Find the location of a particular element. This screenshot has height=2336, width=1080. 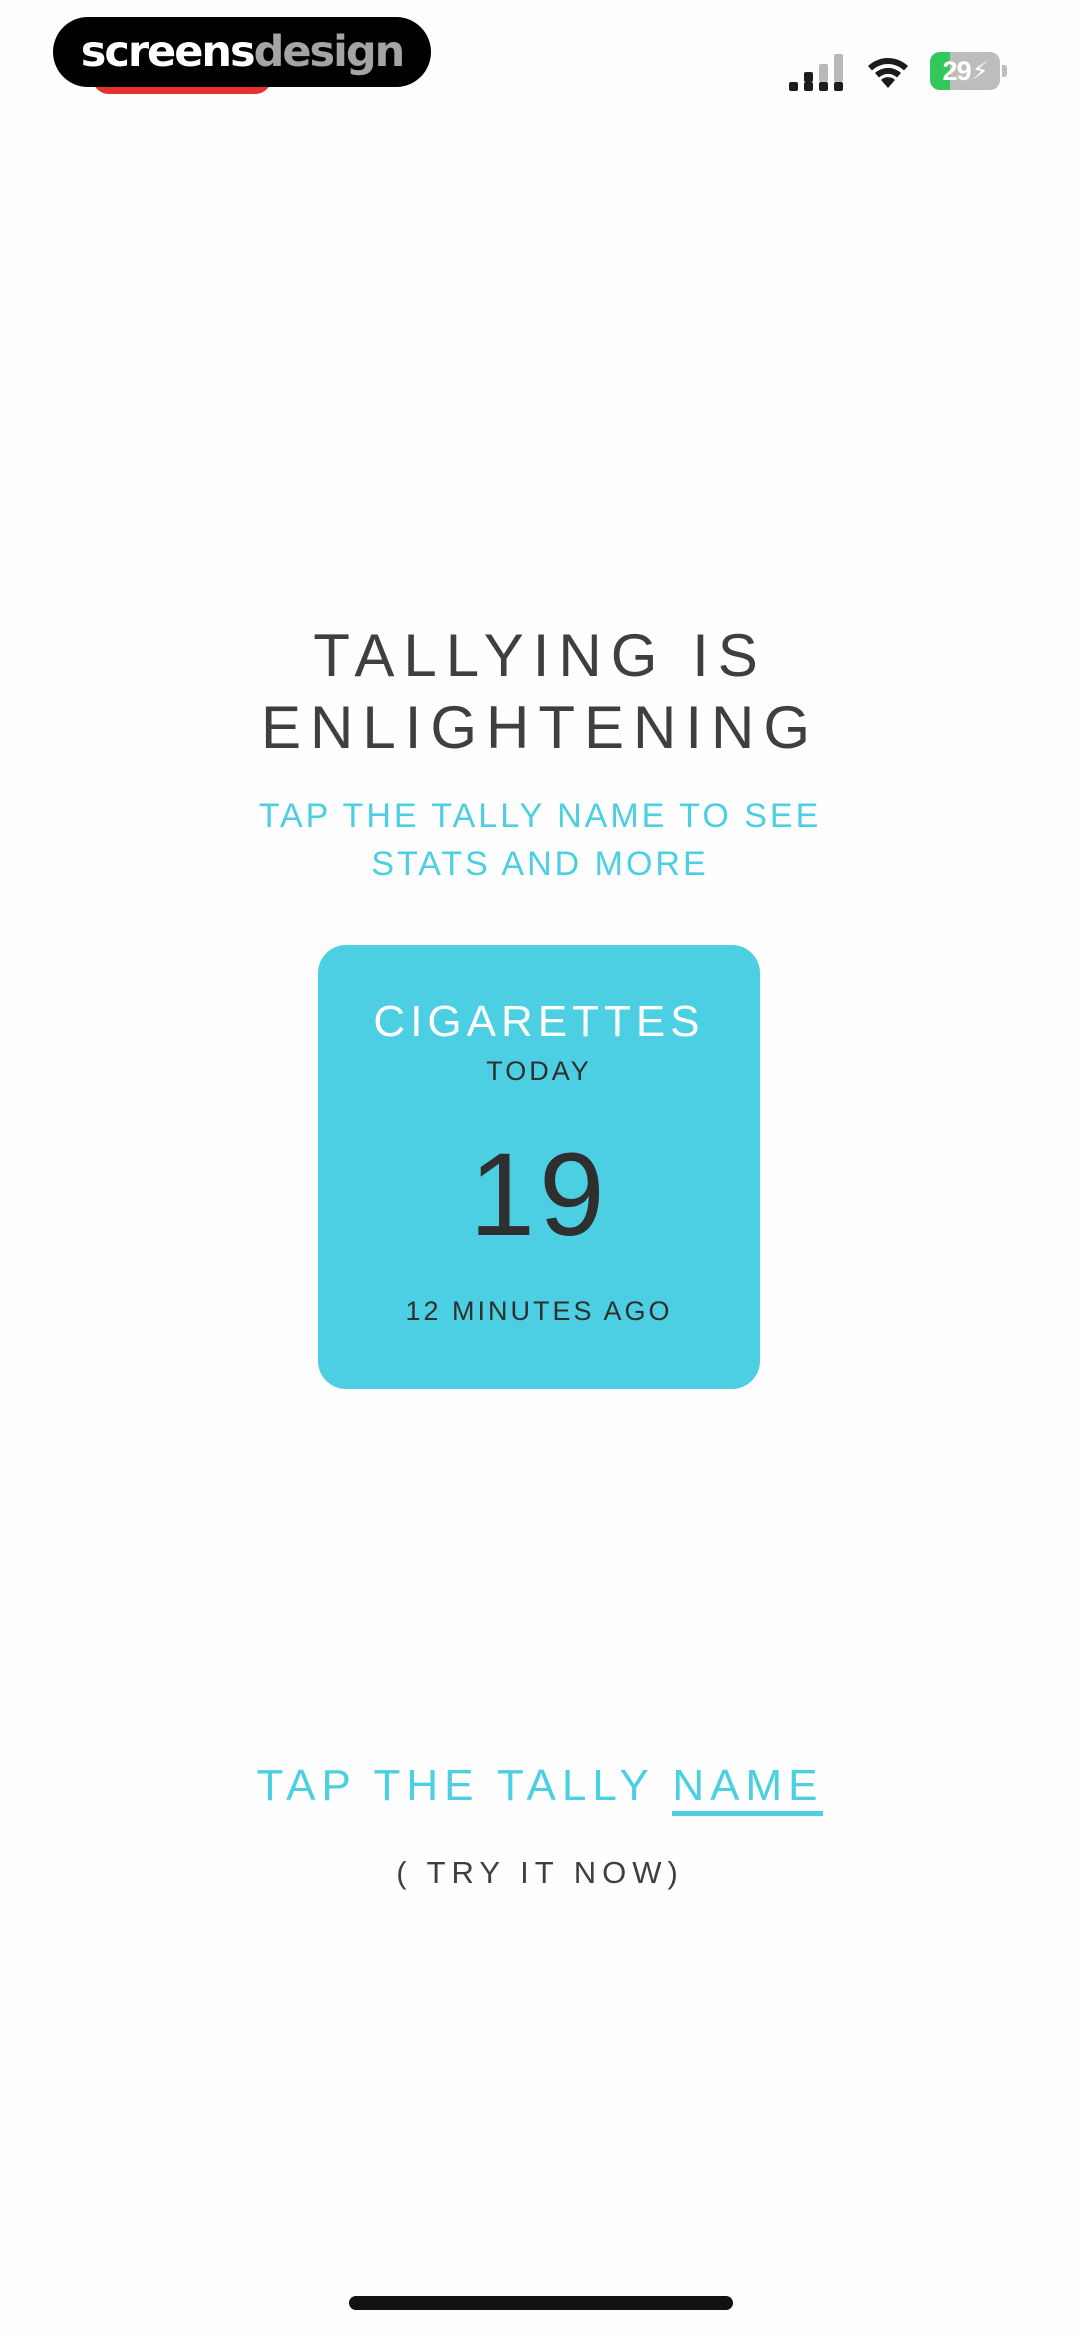

onboarding-headline: TALLYING IS ENLIGHTENING is located at coordinates (540, 692).